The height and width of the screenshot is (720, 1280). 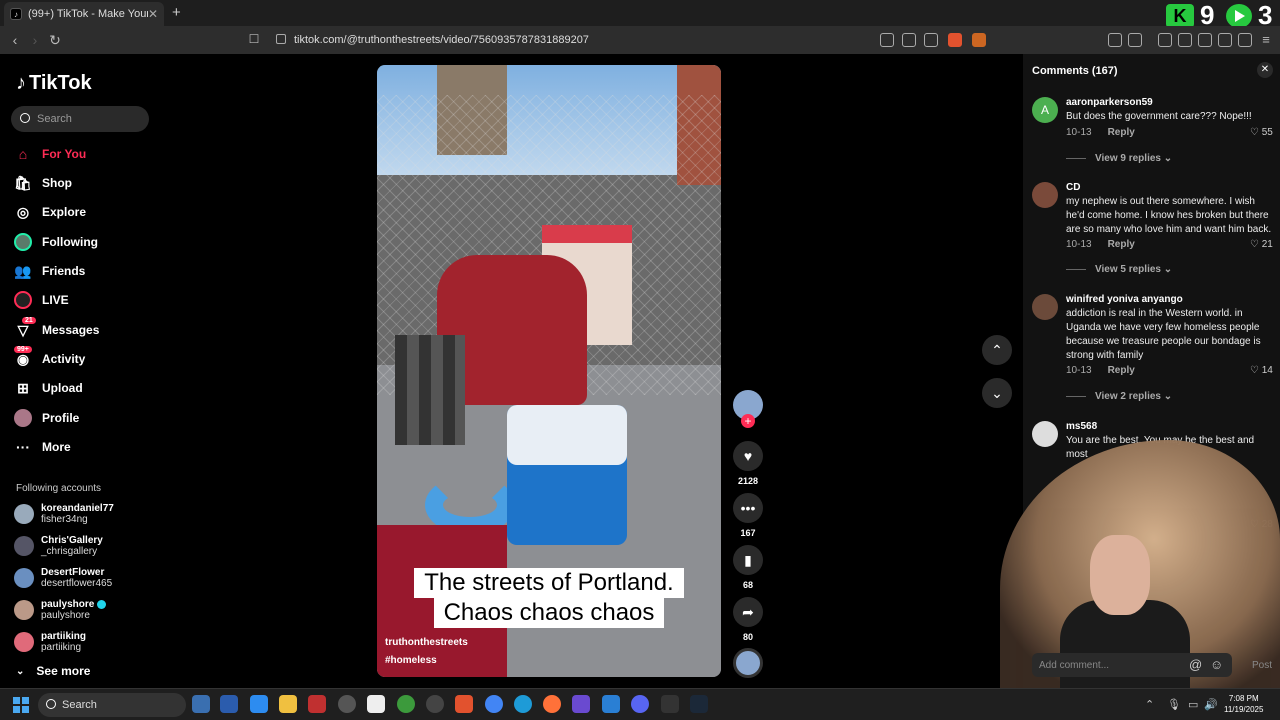 I want to click on nav-shop: 🛍 Shop, so click(x=43, y=183).